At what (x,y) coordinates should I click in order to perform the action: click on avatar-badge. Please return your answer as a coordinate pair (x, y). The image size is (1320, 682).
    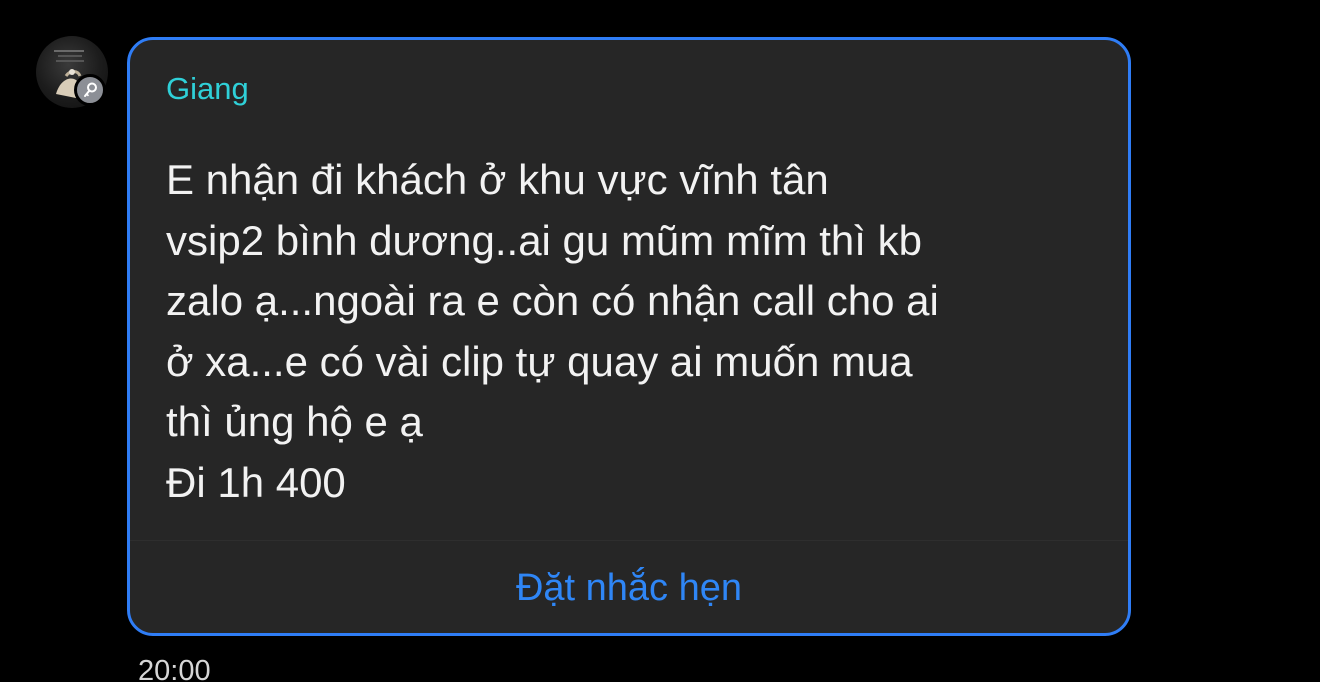
    Looking at the image, I should click on (90, 90).